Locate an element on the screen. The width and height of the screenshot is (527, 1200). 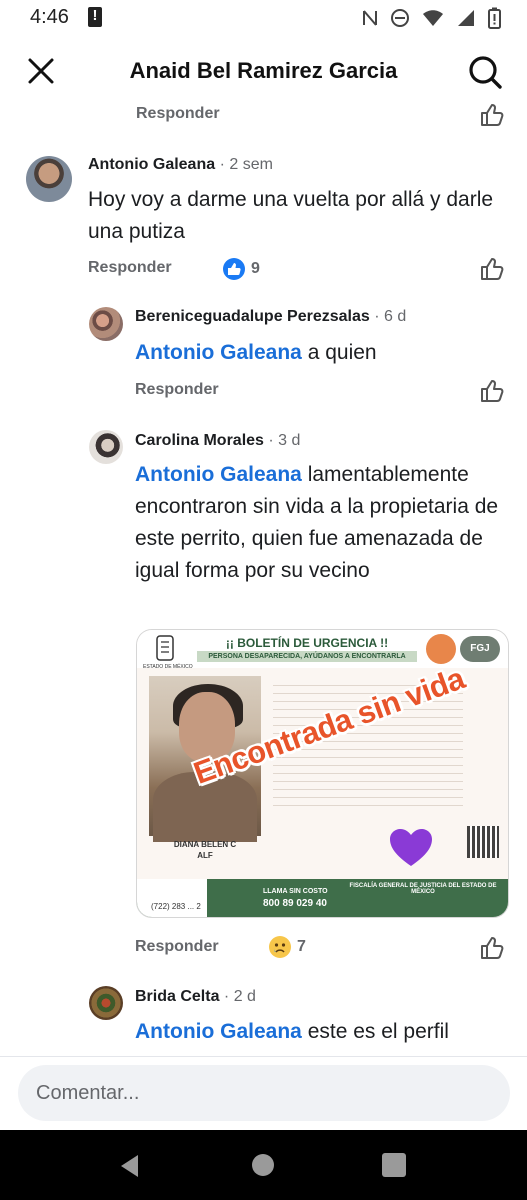
wifi-icon is located at coordinates (433, 18).